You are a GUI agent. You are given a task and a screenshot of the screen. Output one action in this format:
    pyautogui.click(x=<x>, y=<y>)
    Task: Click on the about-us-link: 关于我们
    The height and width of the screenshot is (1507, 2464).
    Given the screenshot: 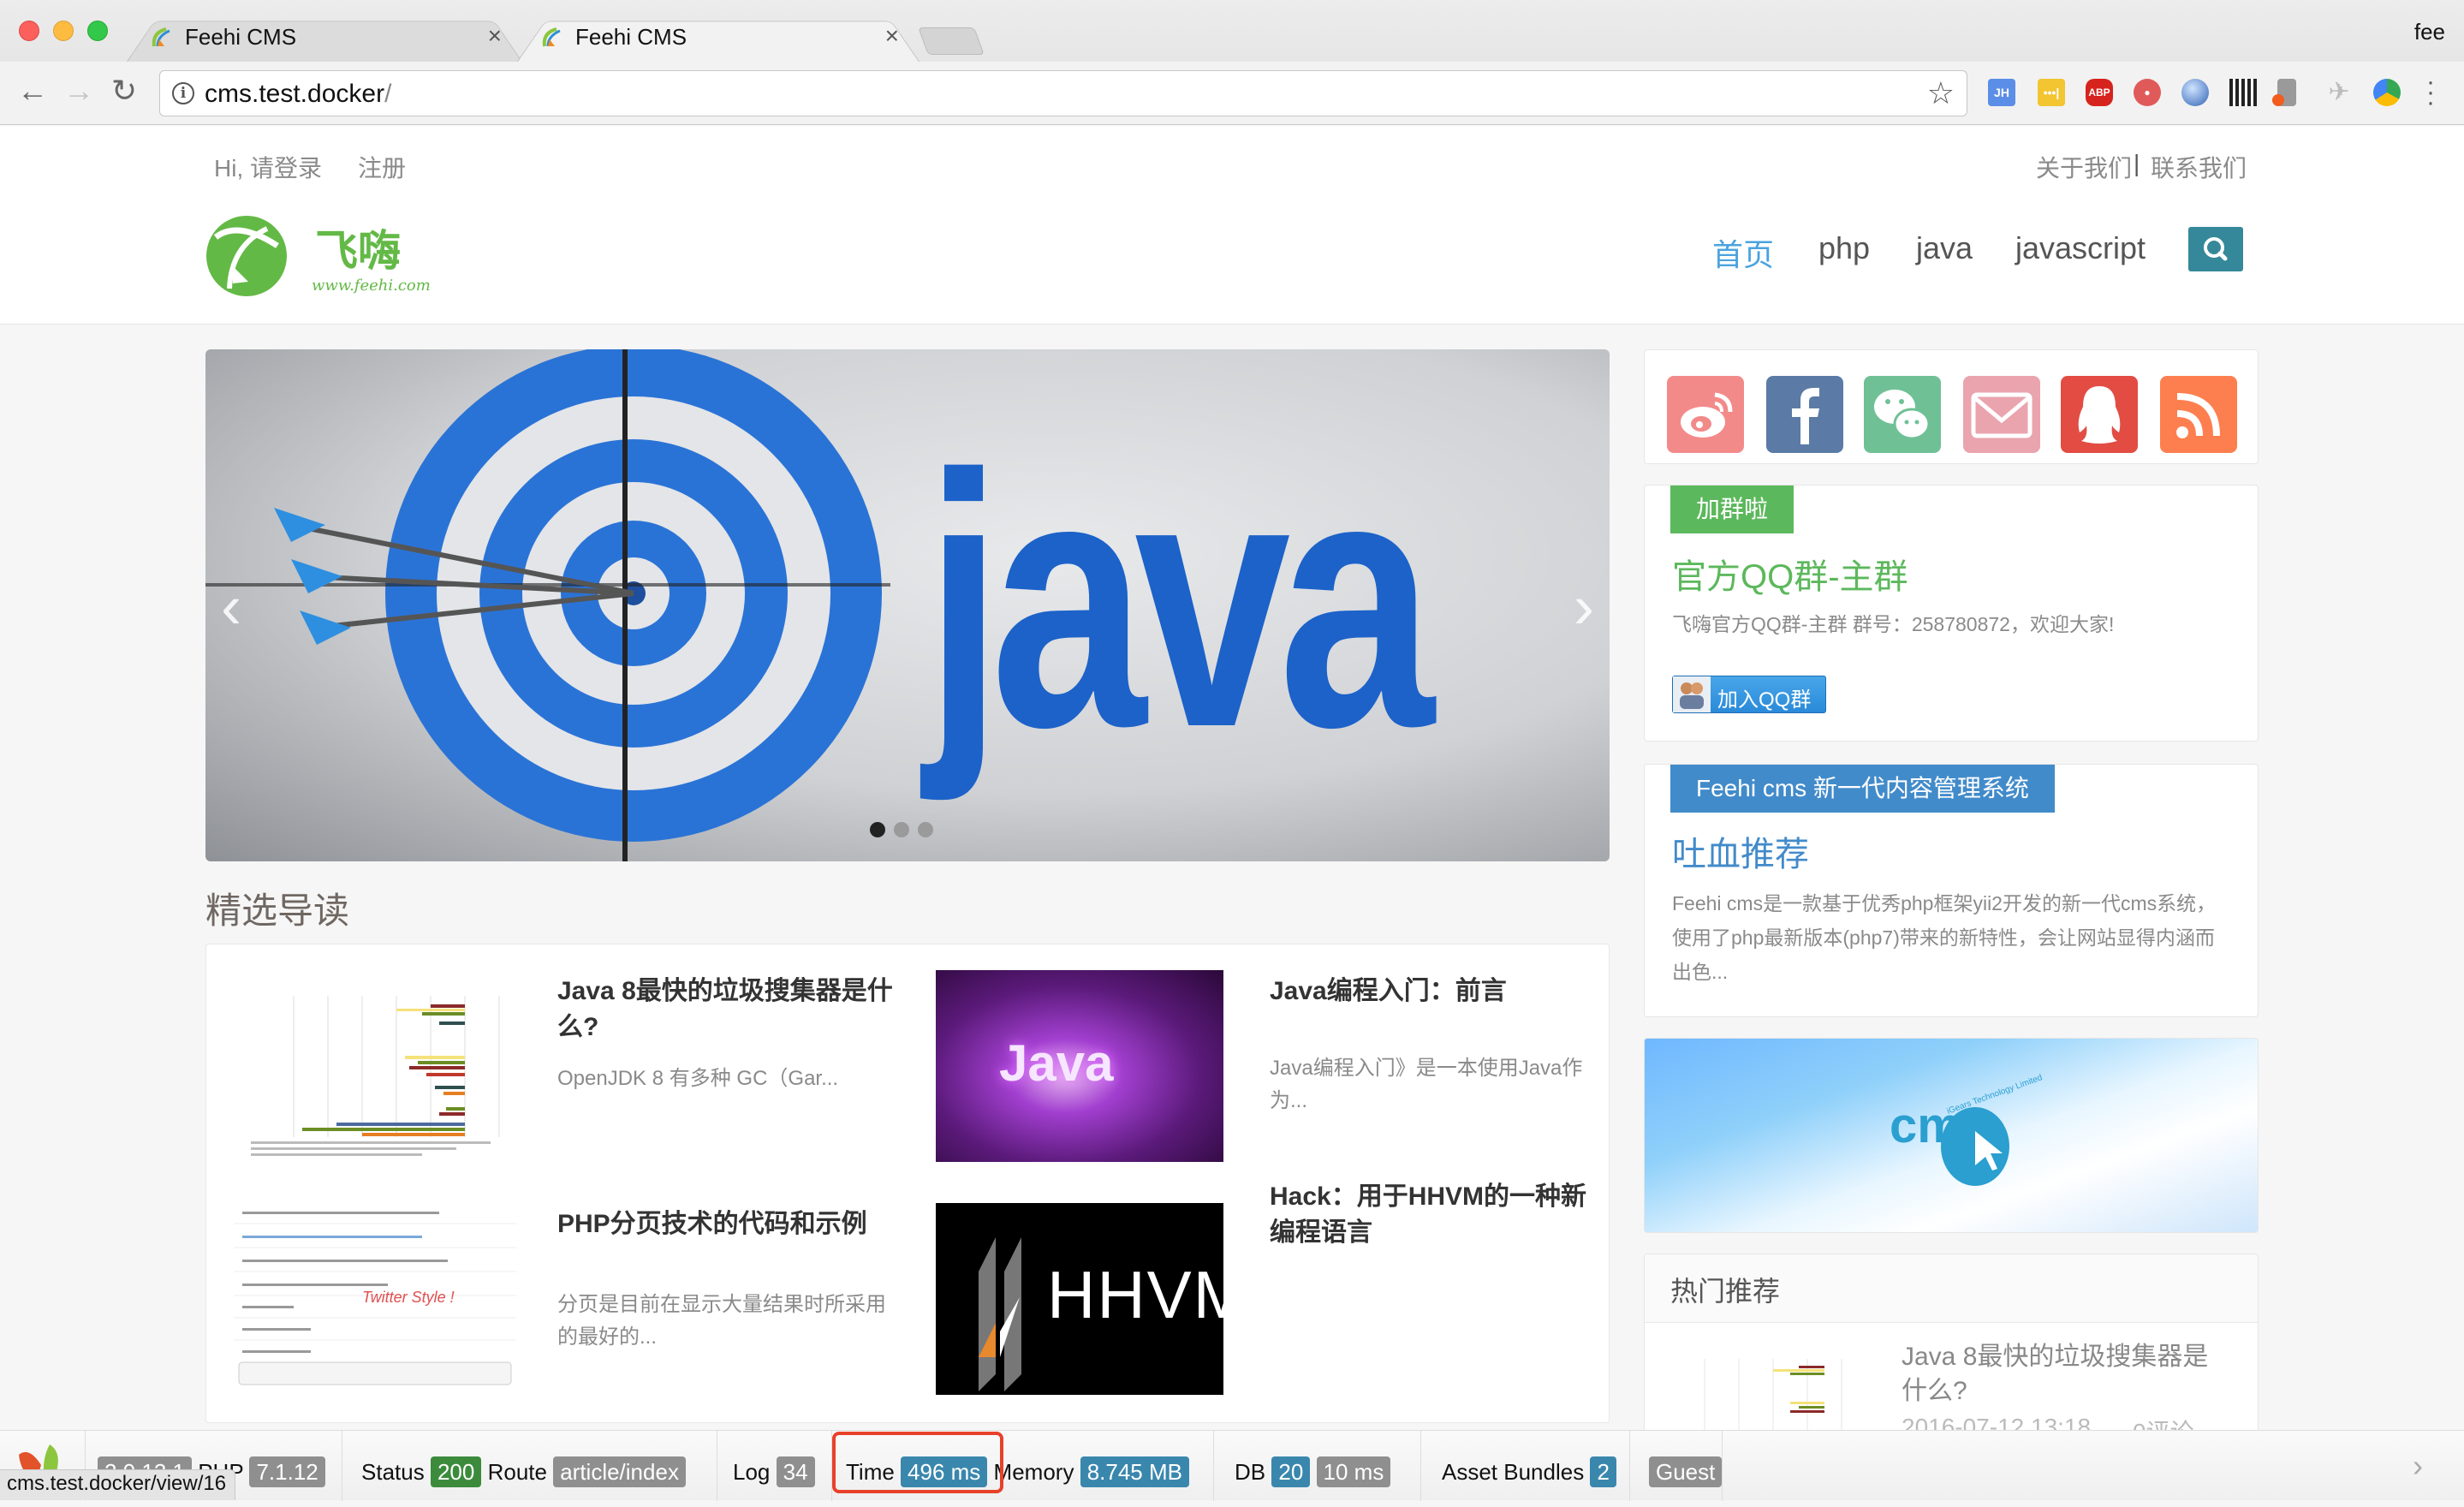 What is the action you would take?
    pyautogui.click(x=2084, y=167)
    